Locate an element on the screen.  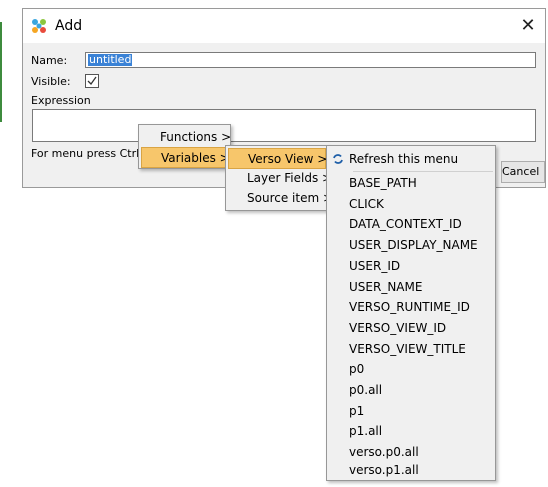
context-menu: Functions > Variables > is located at coordinates (184, 146).